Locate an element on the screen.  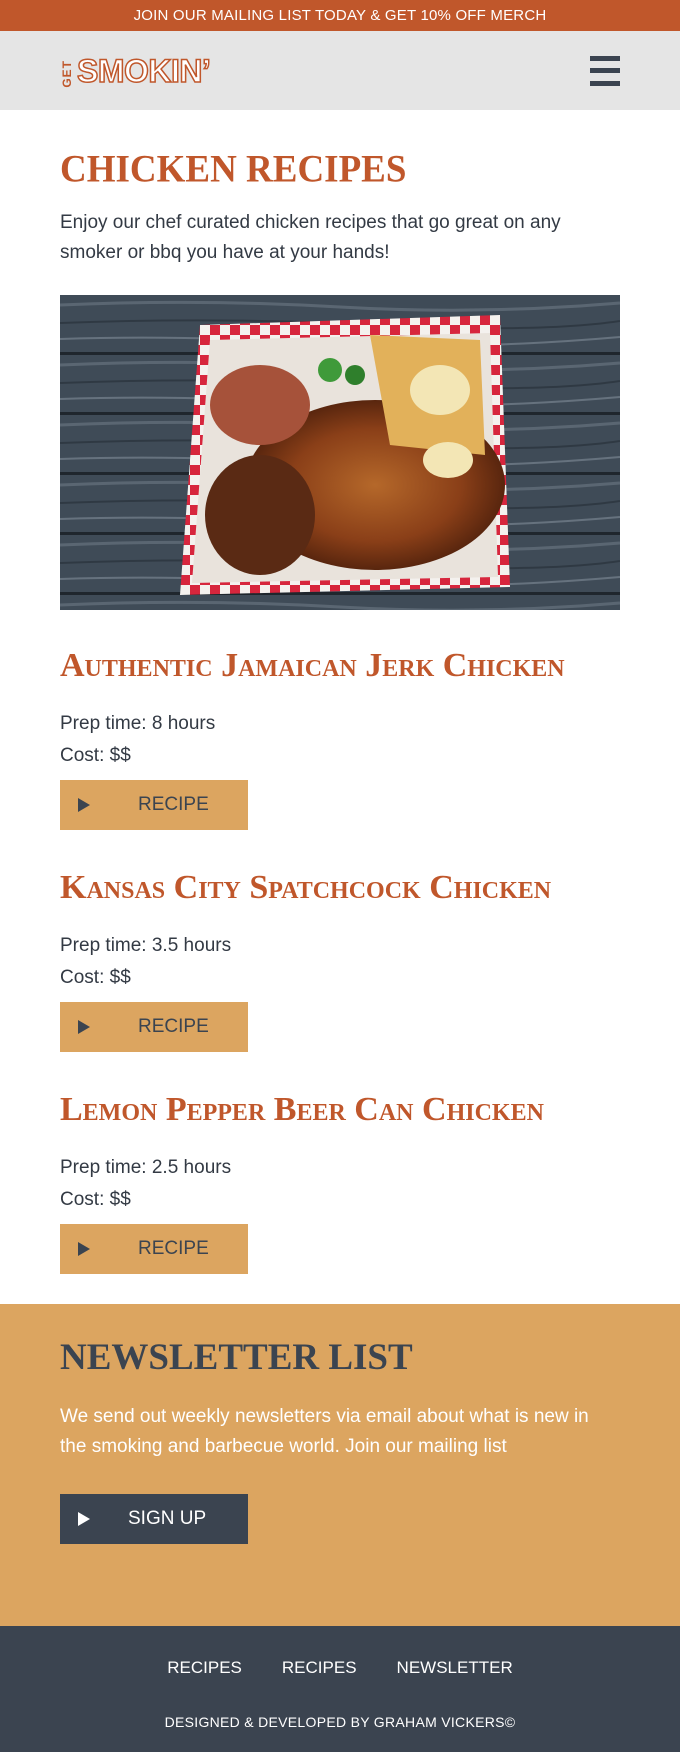
recipe-prep-time: Prep time: 2.5 hours is located at coordinates (146, 1167).